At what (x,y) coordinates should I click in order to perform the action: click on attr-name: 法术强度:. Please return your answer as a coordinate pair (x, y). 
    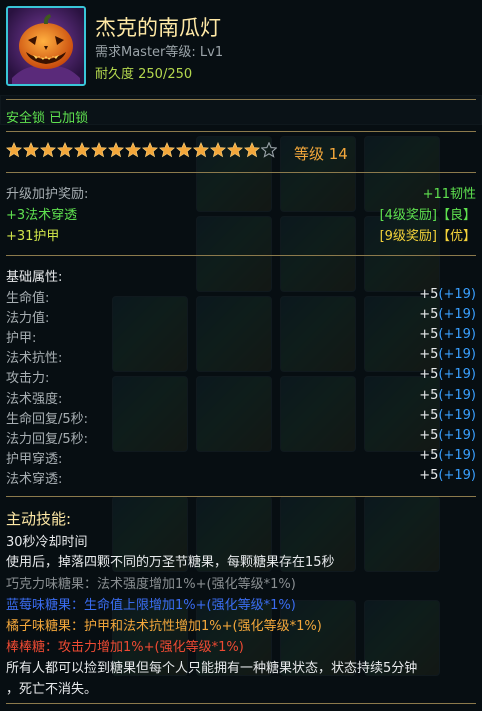
    Looking at the image, I should click on (34, 399).